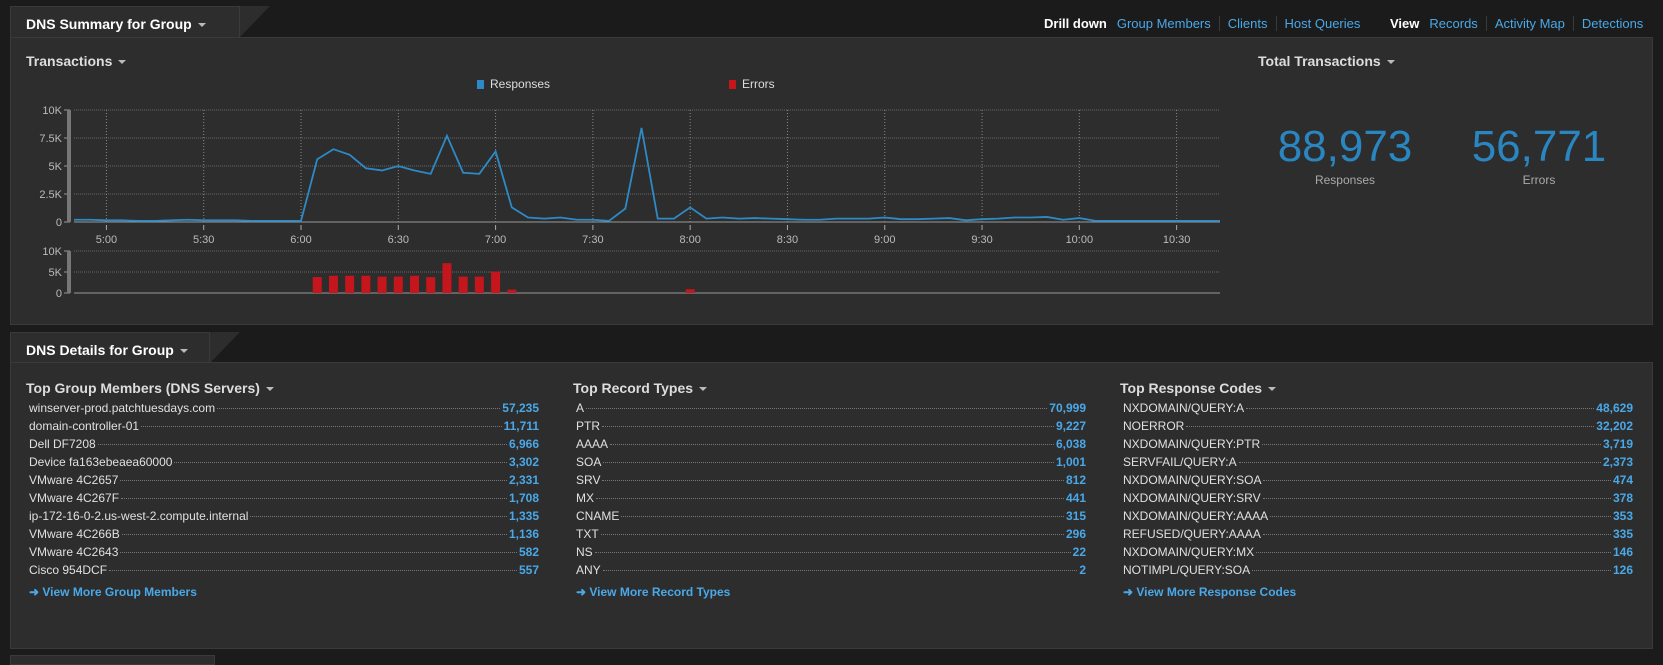  Describe the element at coordinates (1191, 444) in the screenshot. I see `item-name: NXDOMAIN/QUERY:PTR` at that location.